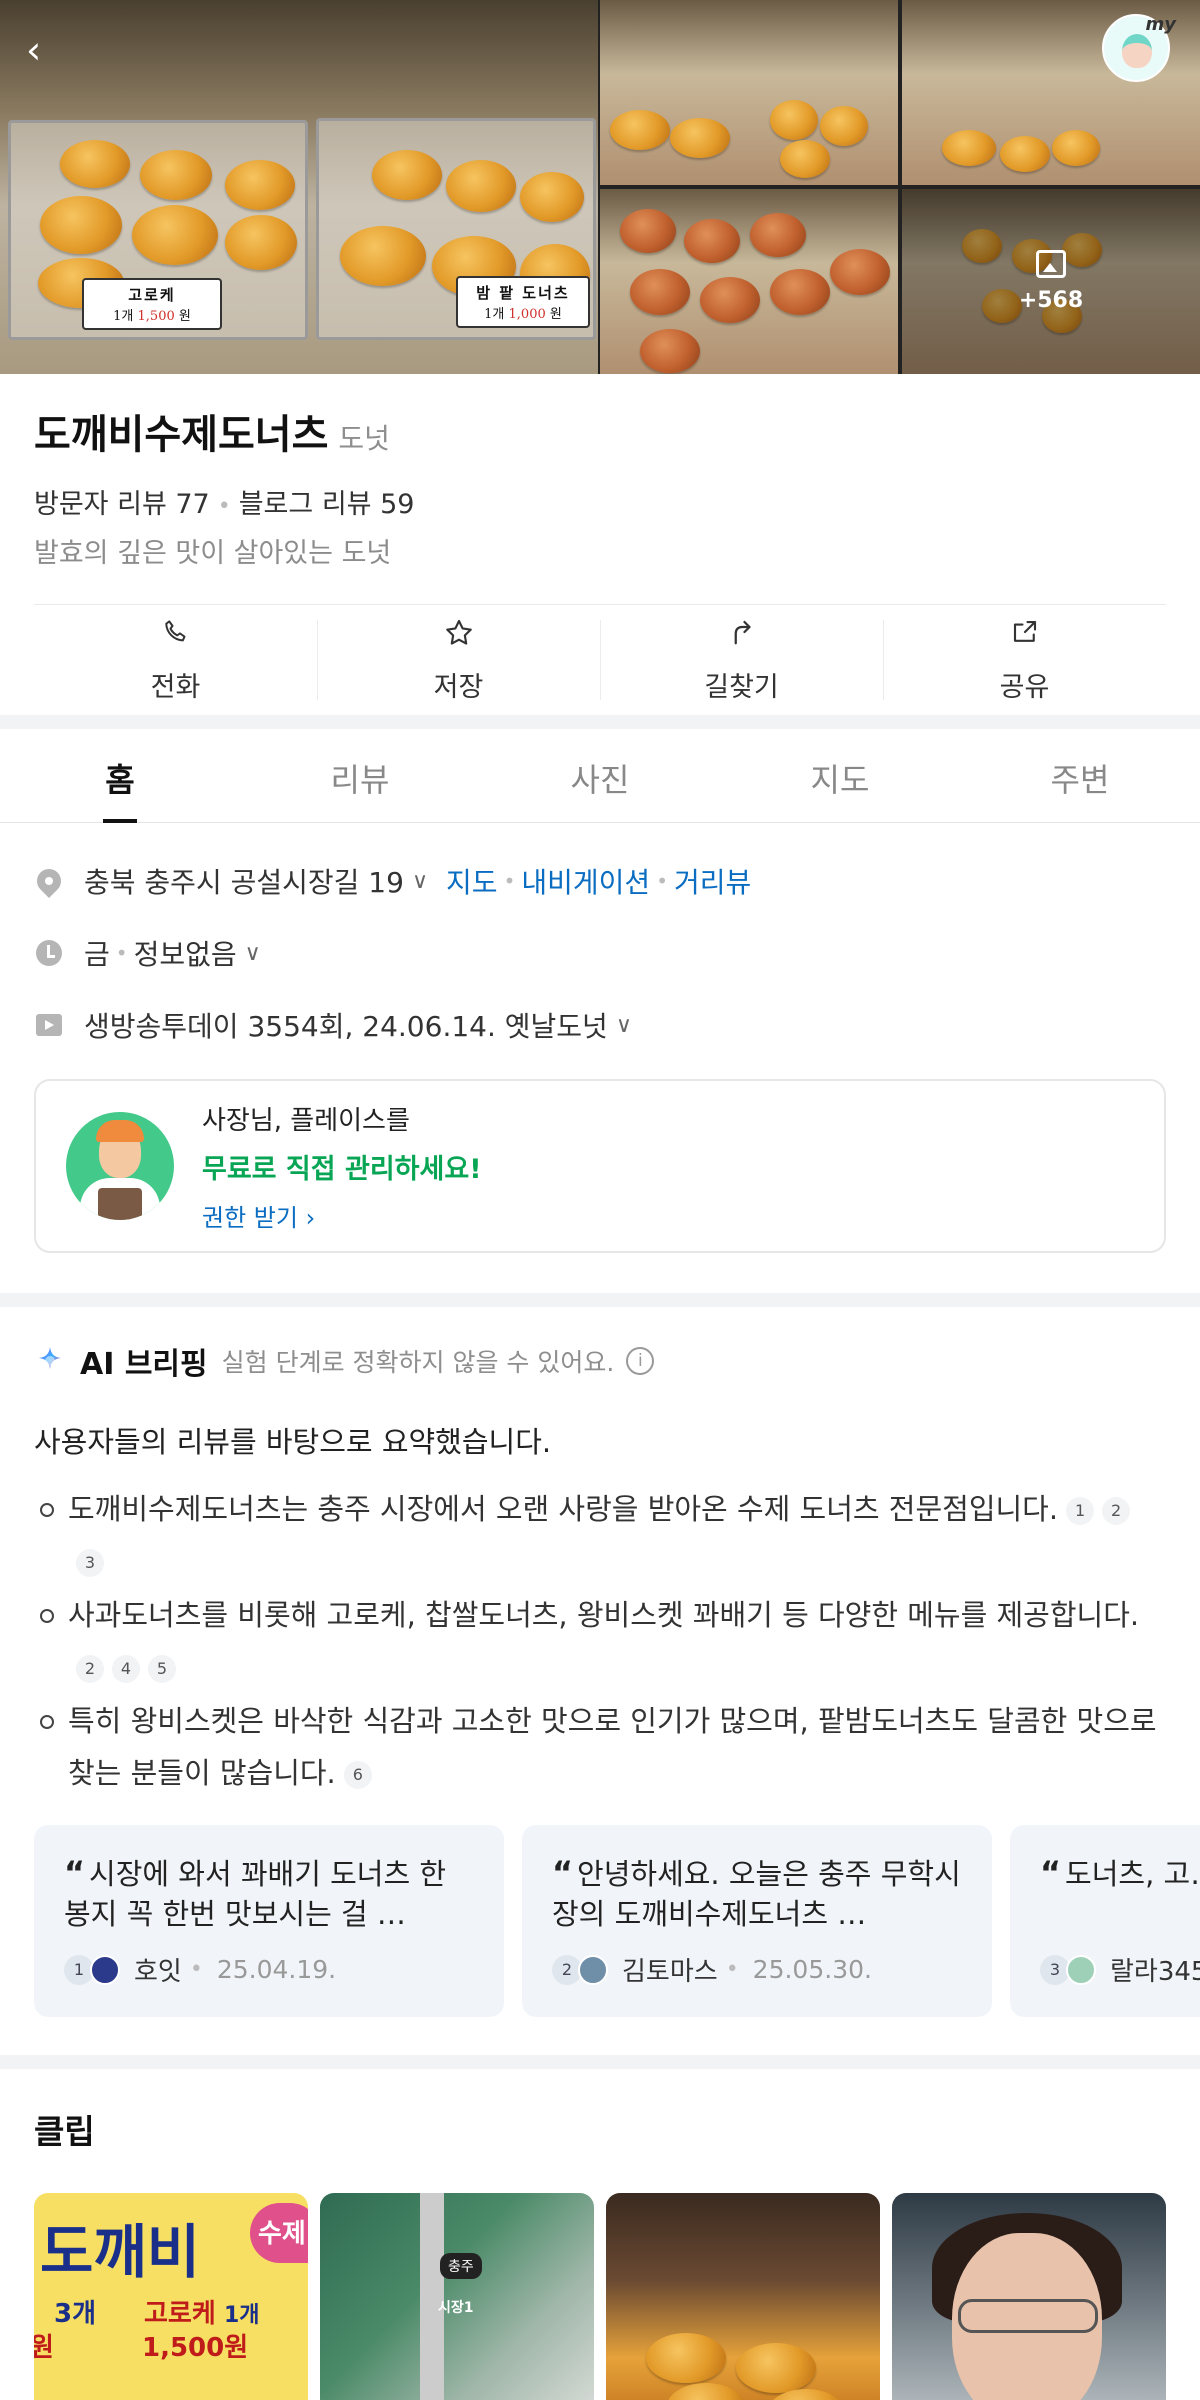 This screenshot has height=2400, width=1200. I want to click on clip-title: 클립, so click(64, 2131).